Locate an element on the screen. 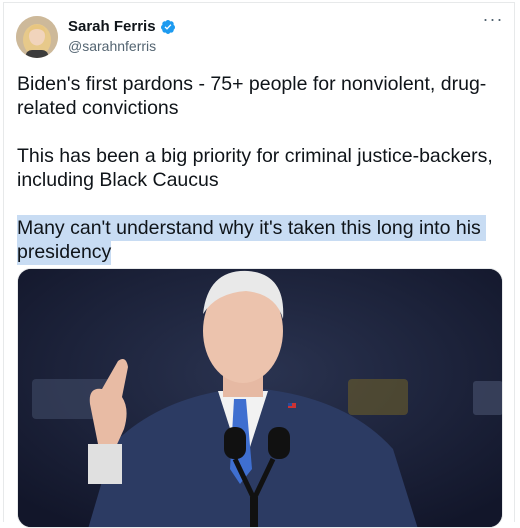 This screenshot has width=520, height=528. author-handle: @sarahnferris is located at coordinates (112, 46).